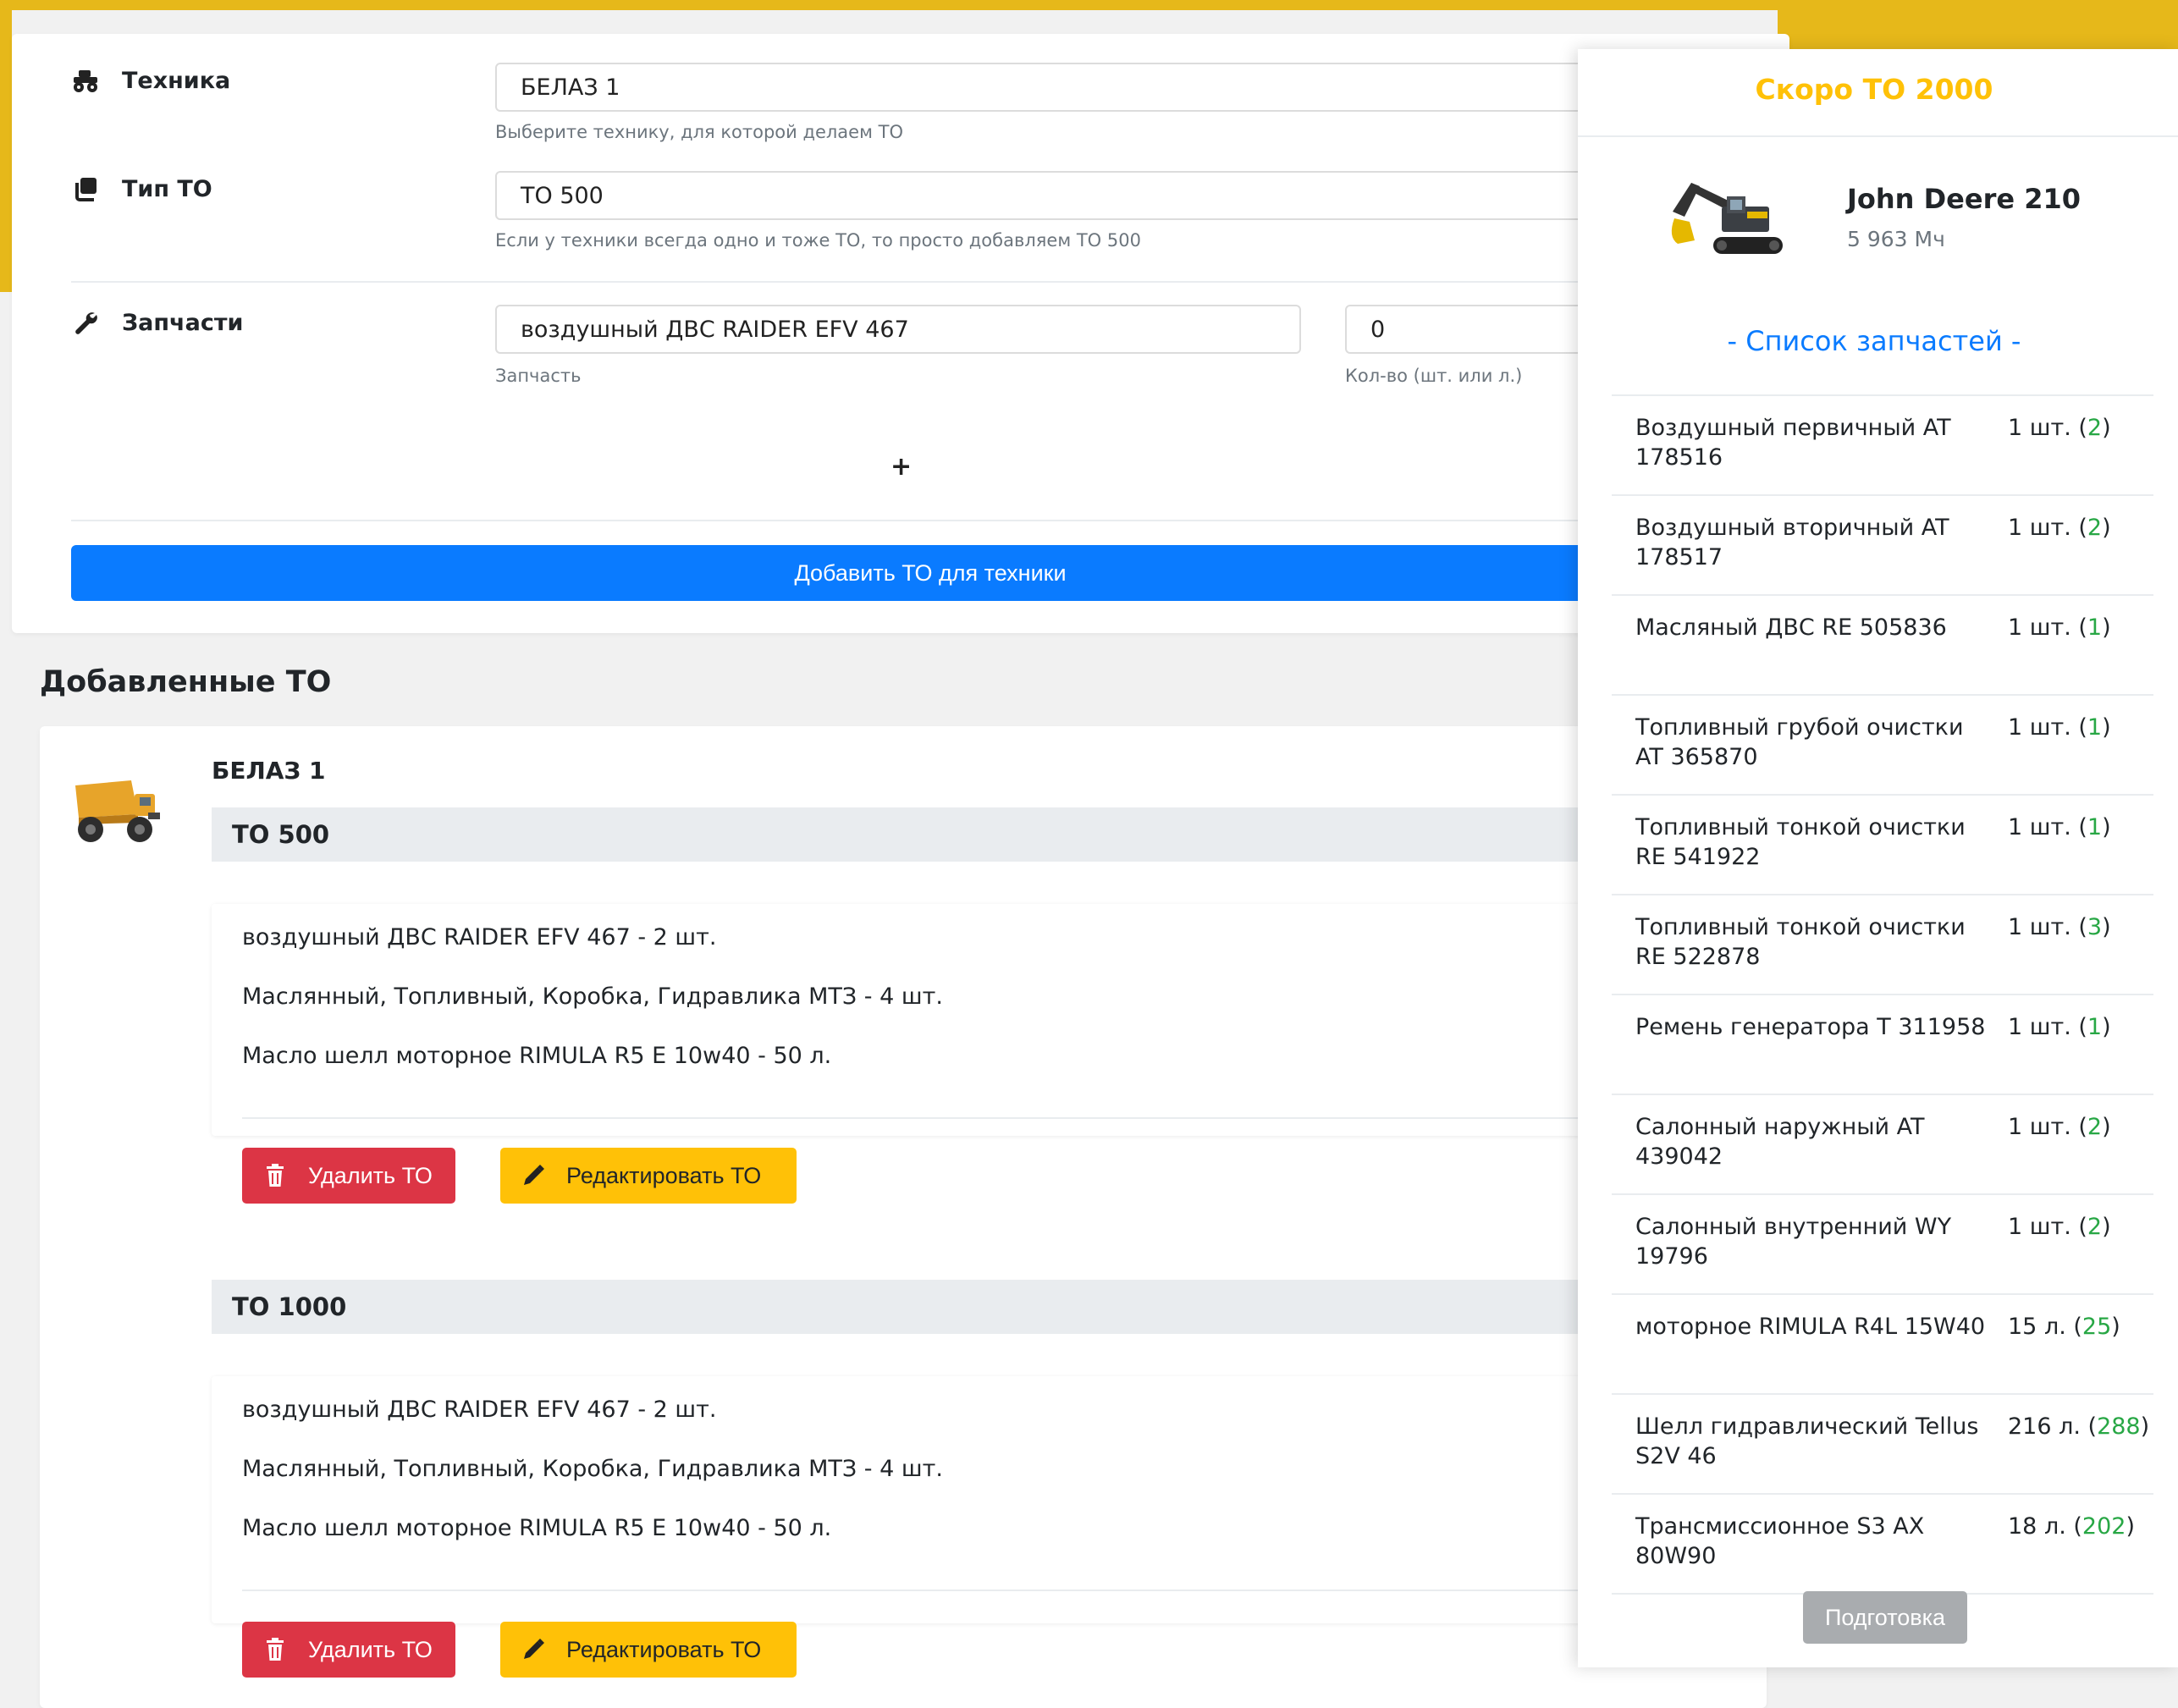  Describe the element at coordinates (1978, 26) in the screenshot. I see `background-band-right` at that location.